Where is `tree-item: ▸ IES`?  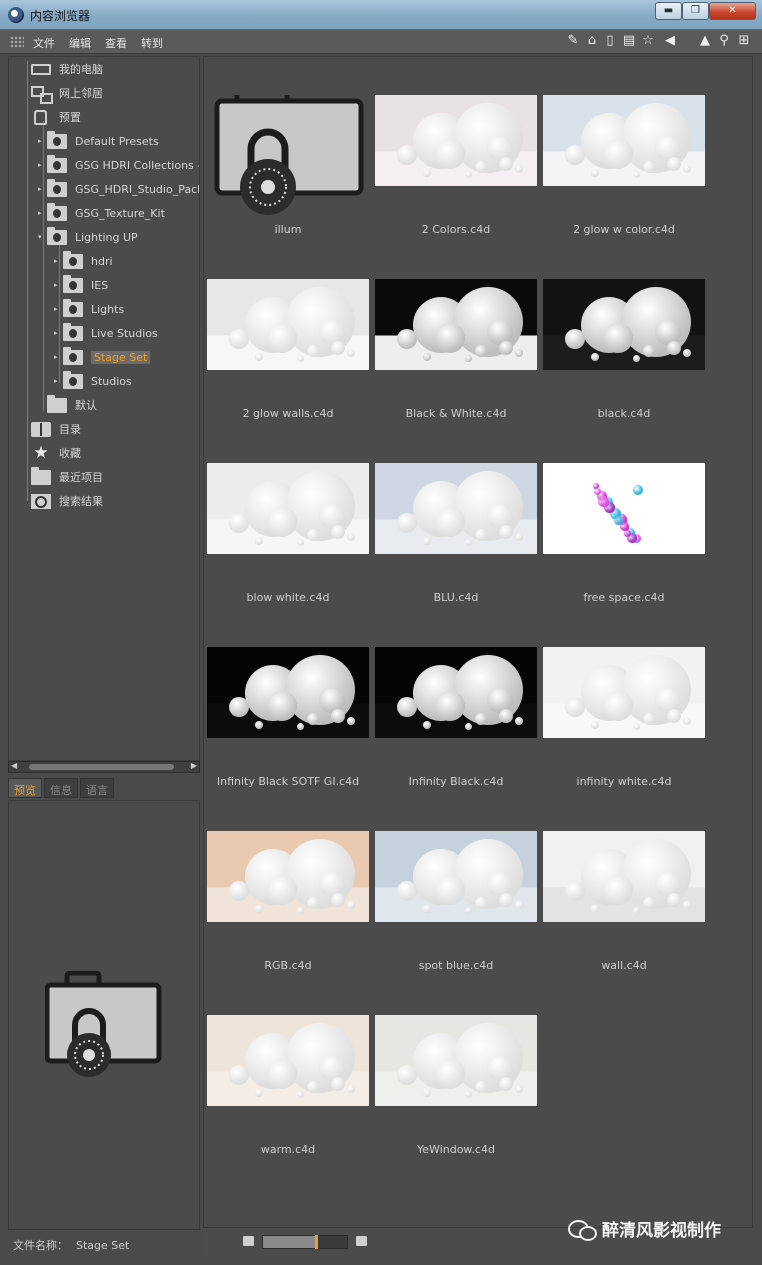 tree-item: ▸ IES is located at coordinates (81, 284).